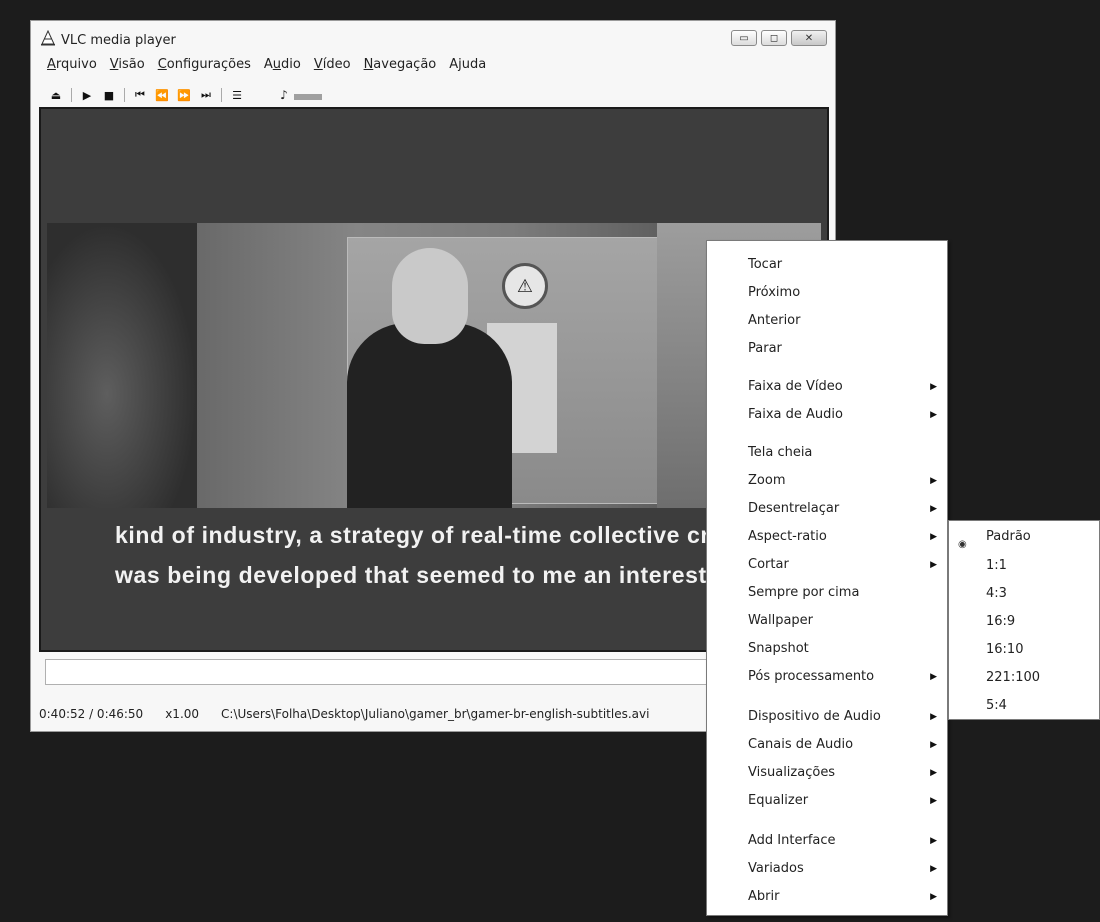 This screenshot has height=922, width=1100. I want to click on aspect-padrao: Padrão, so click(1008, 536).